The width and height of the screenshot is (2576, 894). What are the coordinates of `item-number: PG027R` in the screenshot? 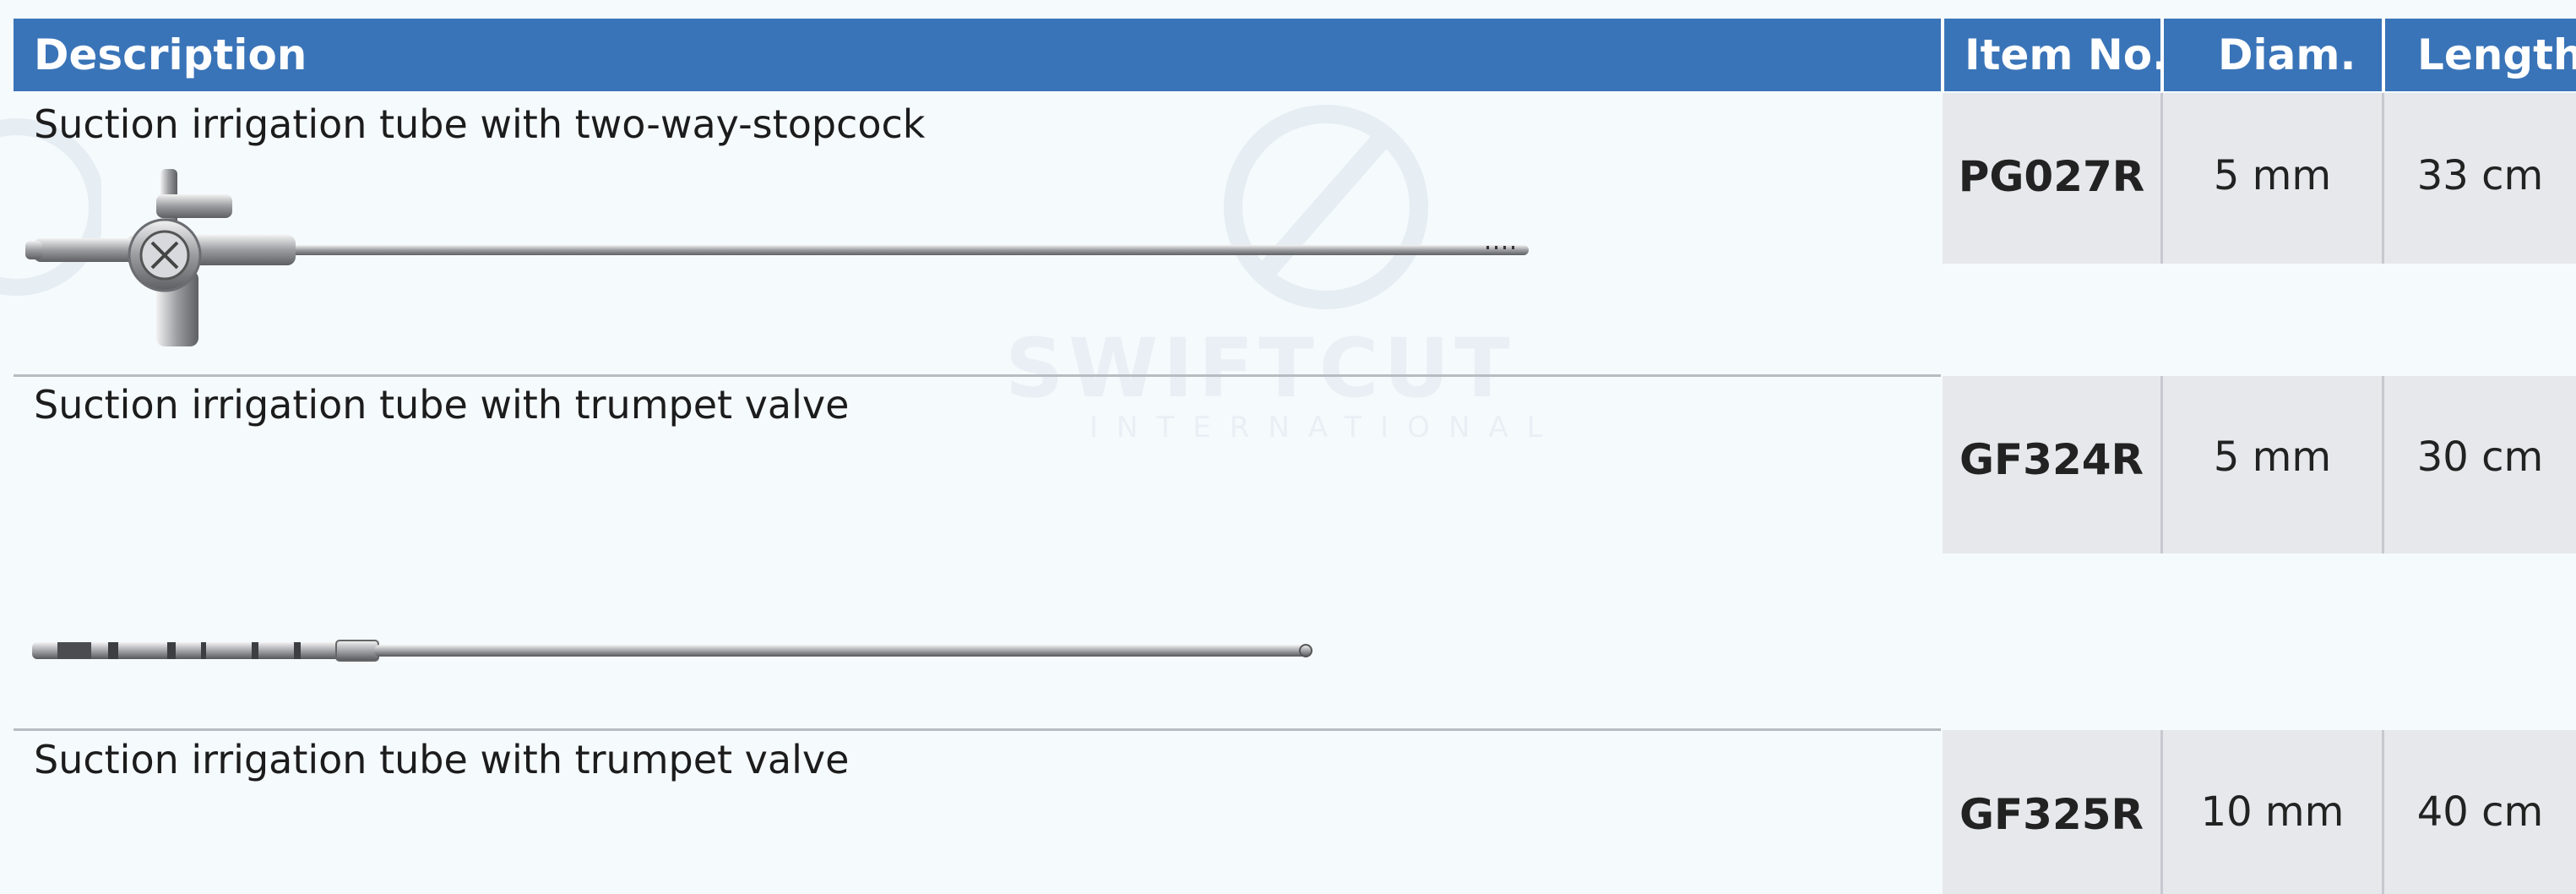 It's located at (2051, 177).